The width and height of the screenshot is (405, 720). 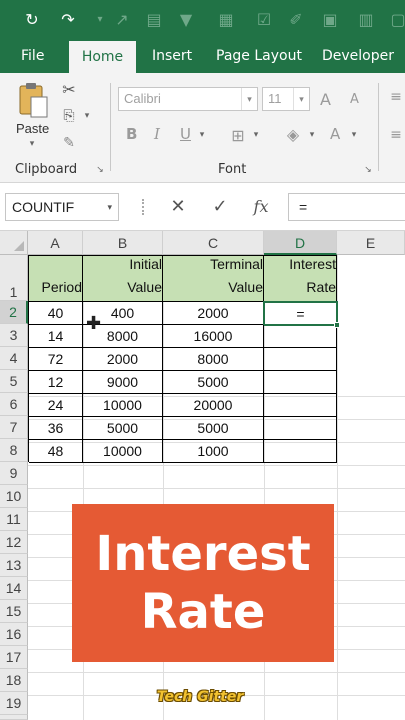 What do you see at coordinates (14, 542) in the screenshot?
I see `row-header-12: 12` at bounding box center [14, 542].